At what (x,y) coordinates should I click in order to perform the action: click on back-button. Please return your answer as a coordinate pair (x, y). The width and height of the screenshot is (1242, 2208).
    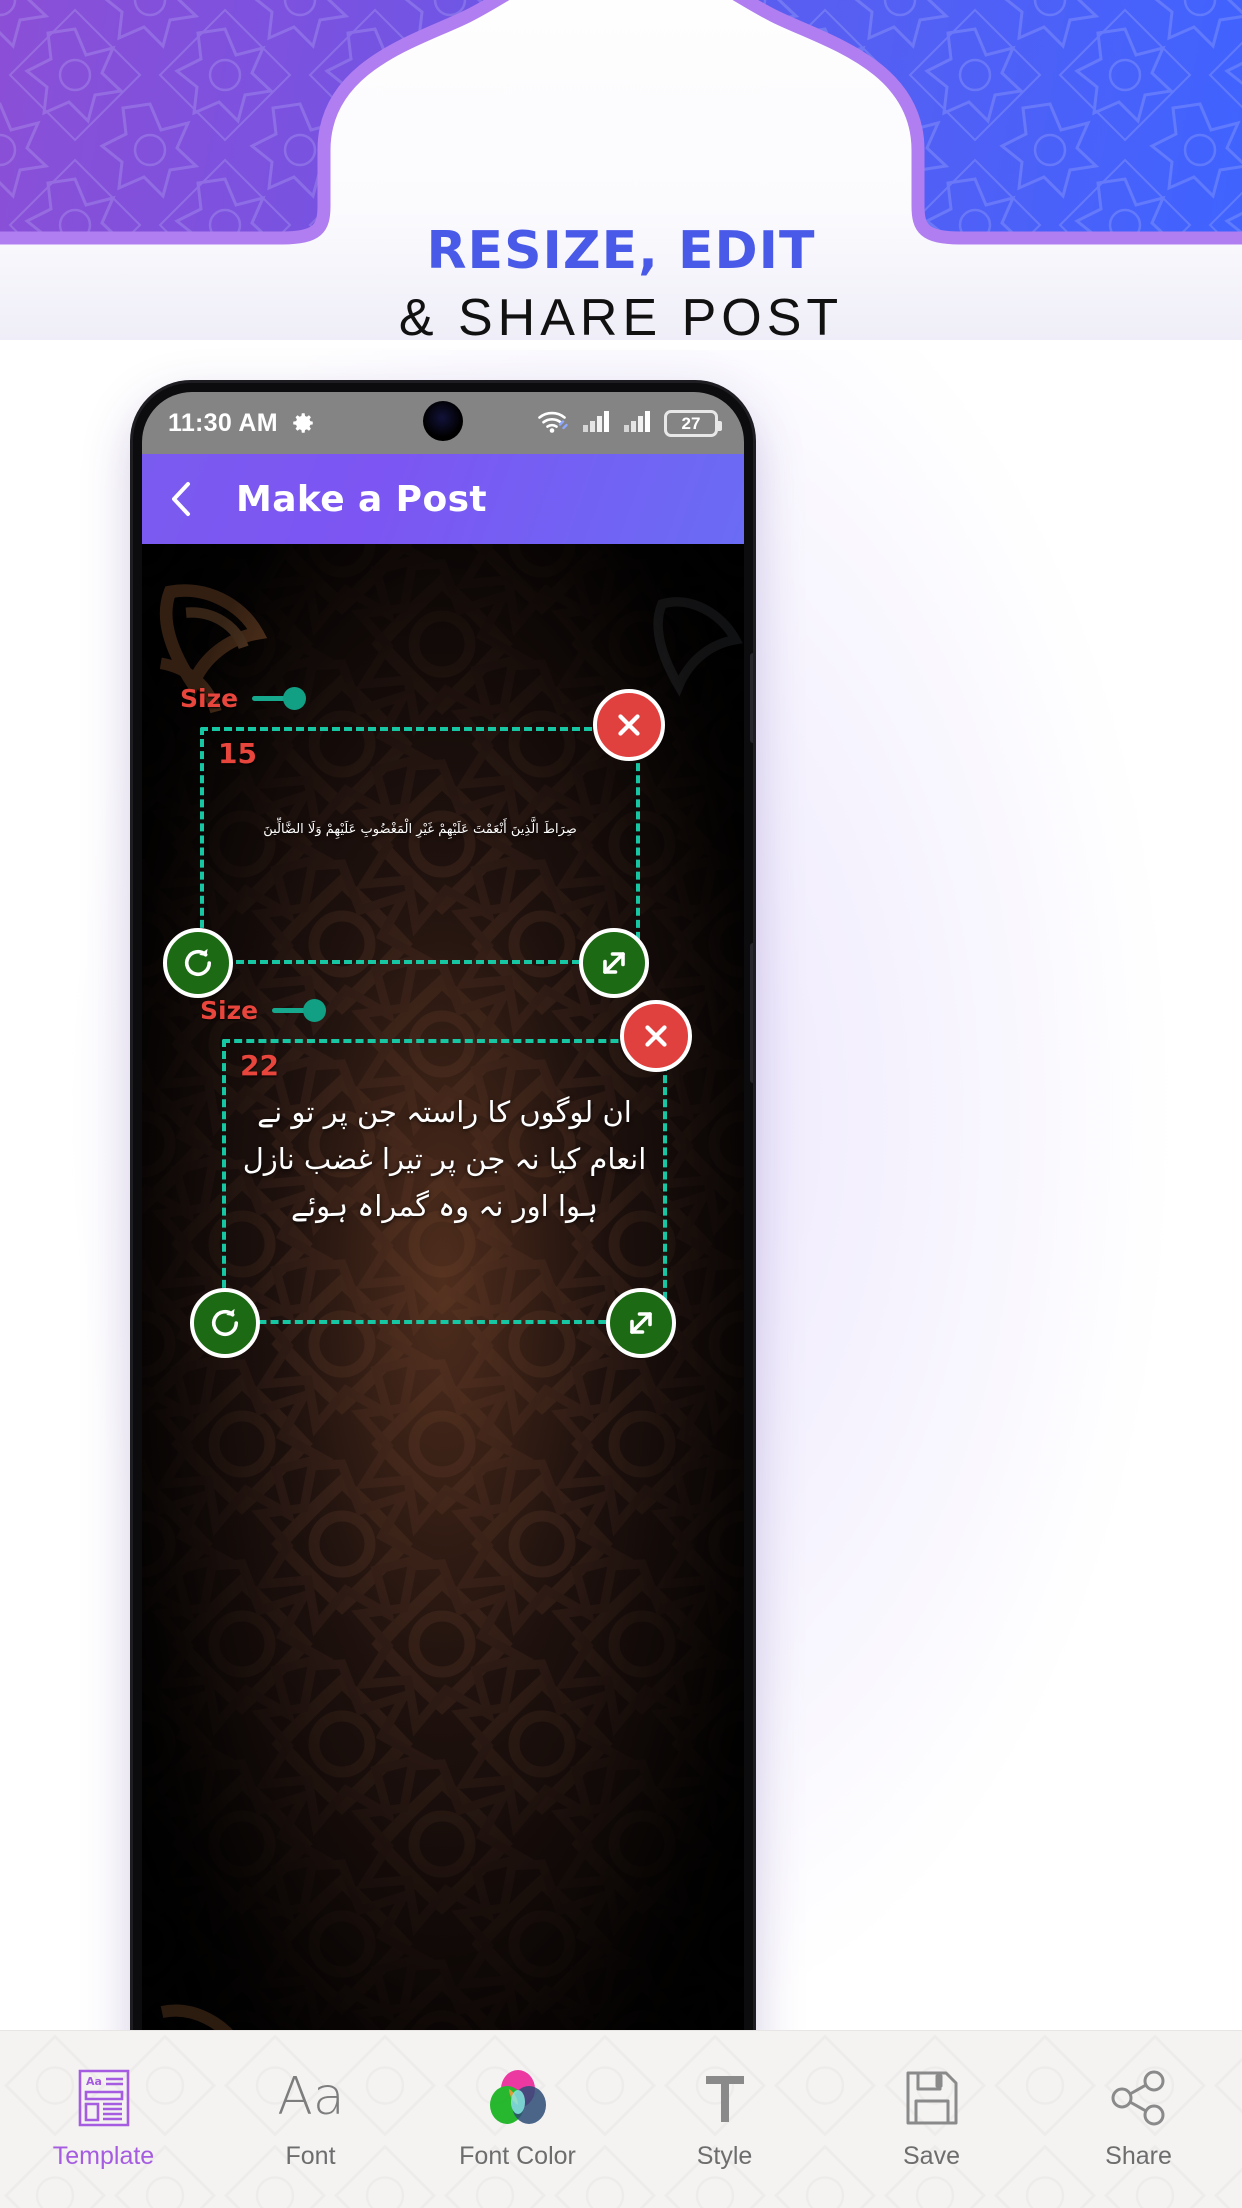
    Looking at the image, I should click on (190, 499).